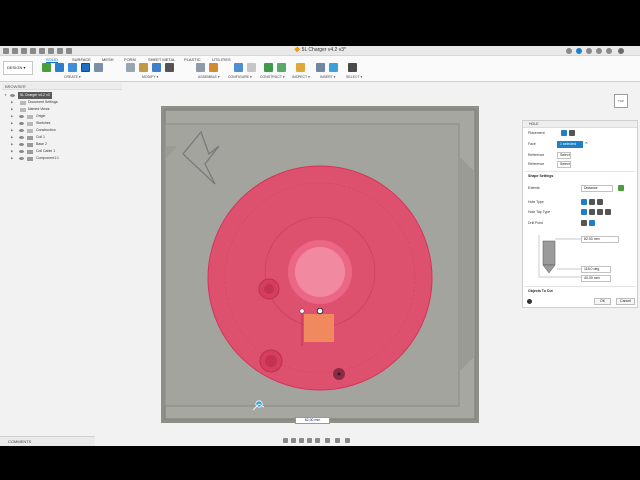 This screenshot has height=480, width=640. I want to click on tab-sheet-metal: SHEET METAL, so click(161, 59).